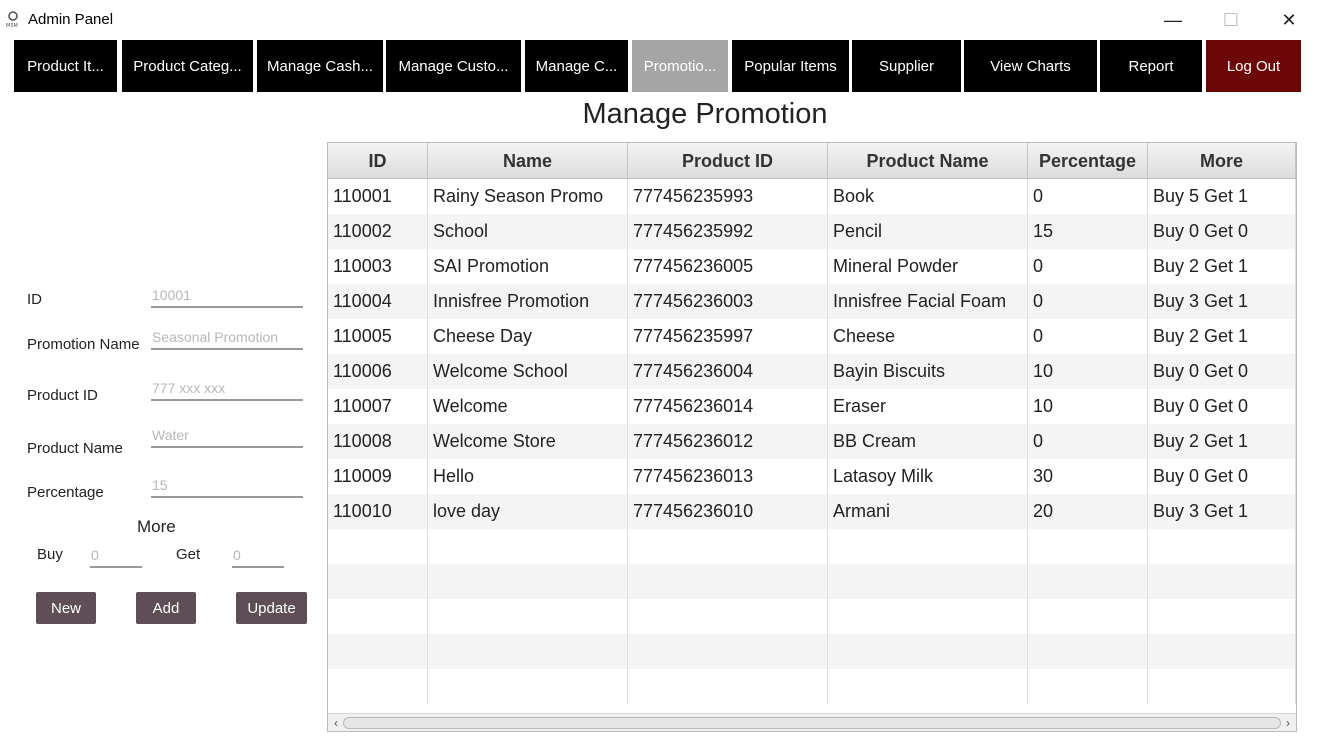 The width and height of the screenshot is (1321, 740). I want to click on product-name-field, so click(227, 436).